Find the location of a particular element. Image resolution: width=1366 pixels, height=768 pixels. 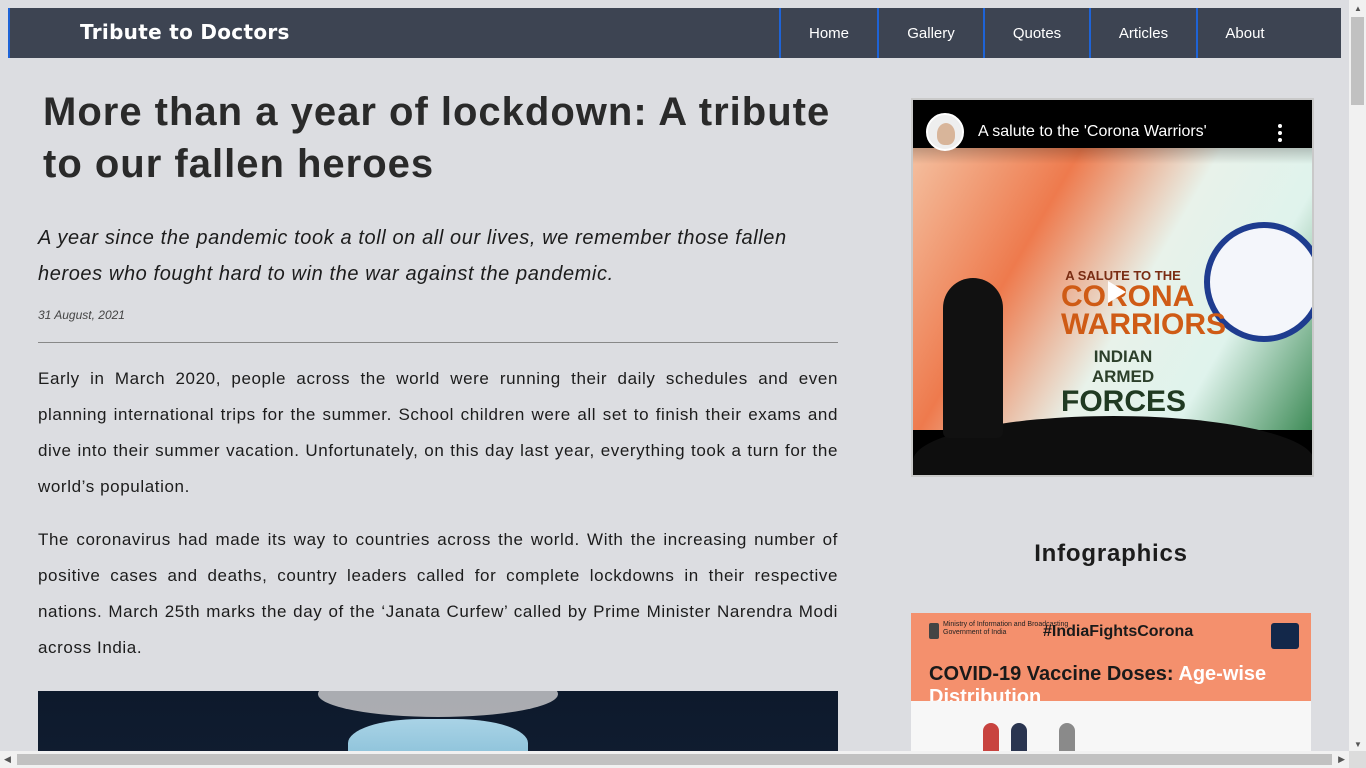

infographics-heading: Infographics is located at coordinates (1111, 553).